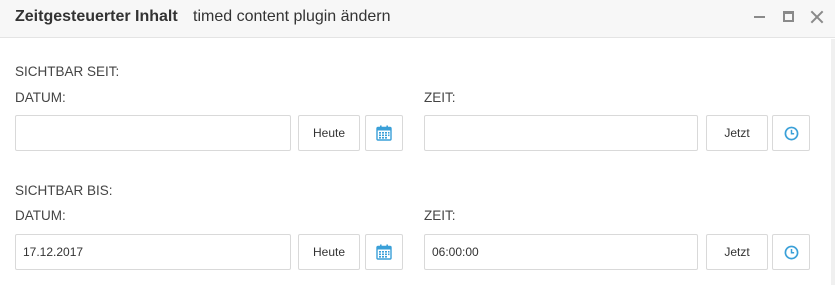 The width and height of the screenshot is (835, 285). What do you see at coordinates (153, 133) in the screenshot?
I see `visible-from-date-input` at bounding box center [153, 133].